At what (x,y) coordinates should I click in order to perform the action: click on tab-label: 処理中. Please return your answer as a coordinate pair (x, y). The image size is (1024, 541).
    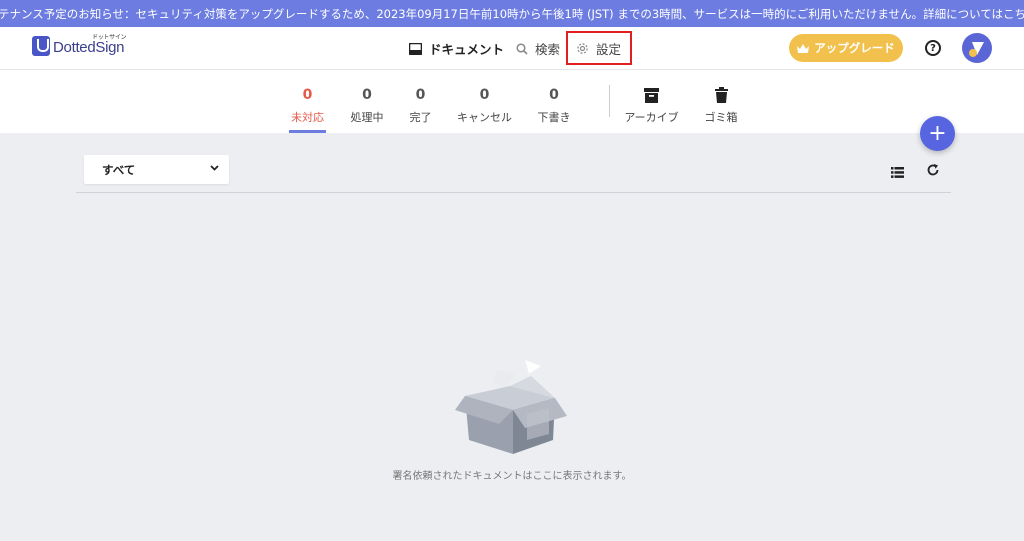
    Looking at the image, I should click on (367, 117).